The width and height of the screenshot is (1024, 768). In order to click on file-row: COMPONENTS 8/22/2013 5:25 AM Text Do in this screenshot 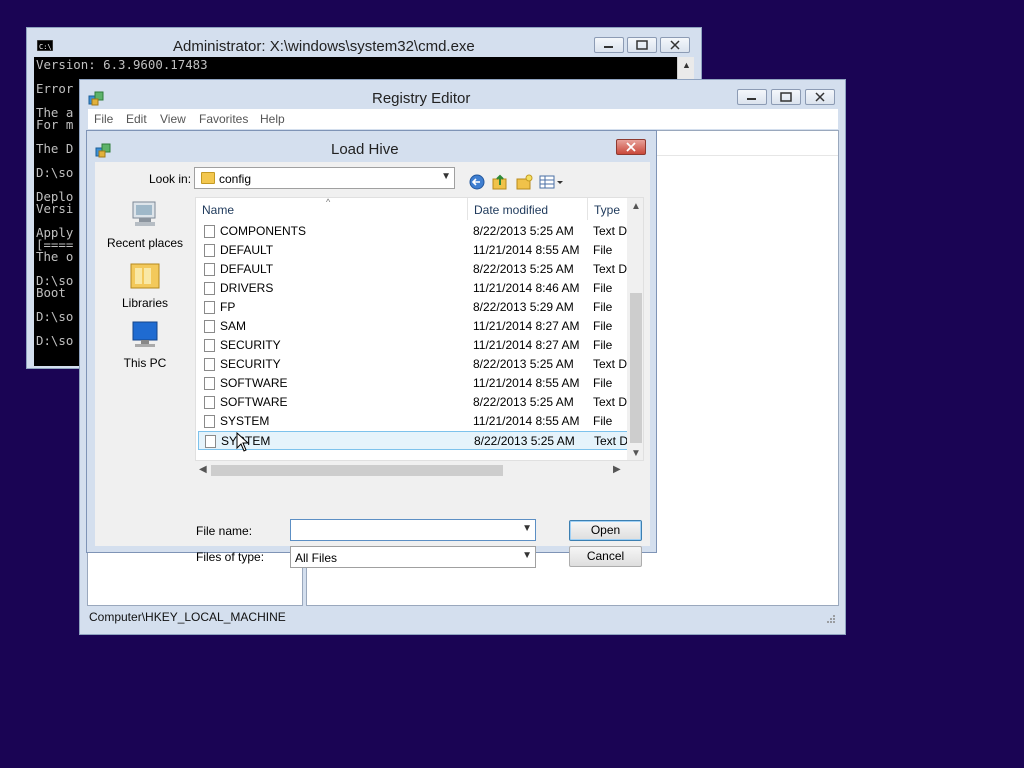, I will do `click(416, 231)`.